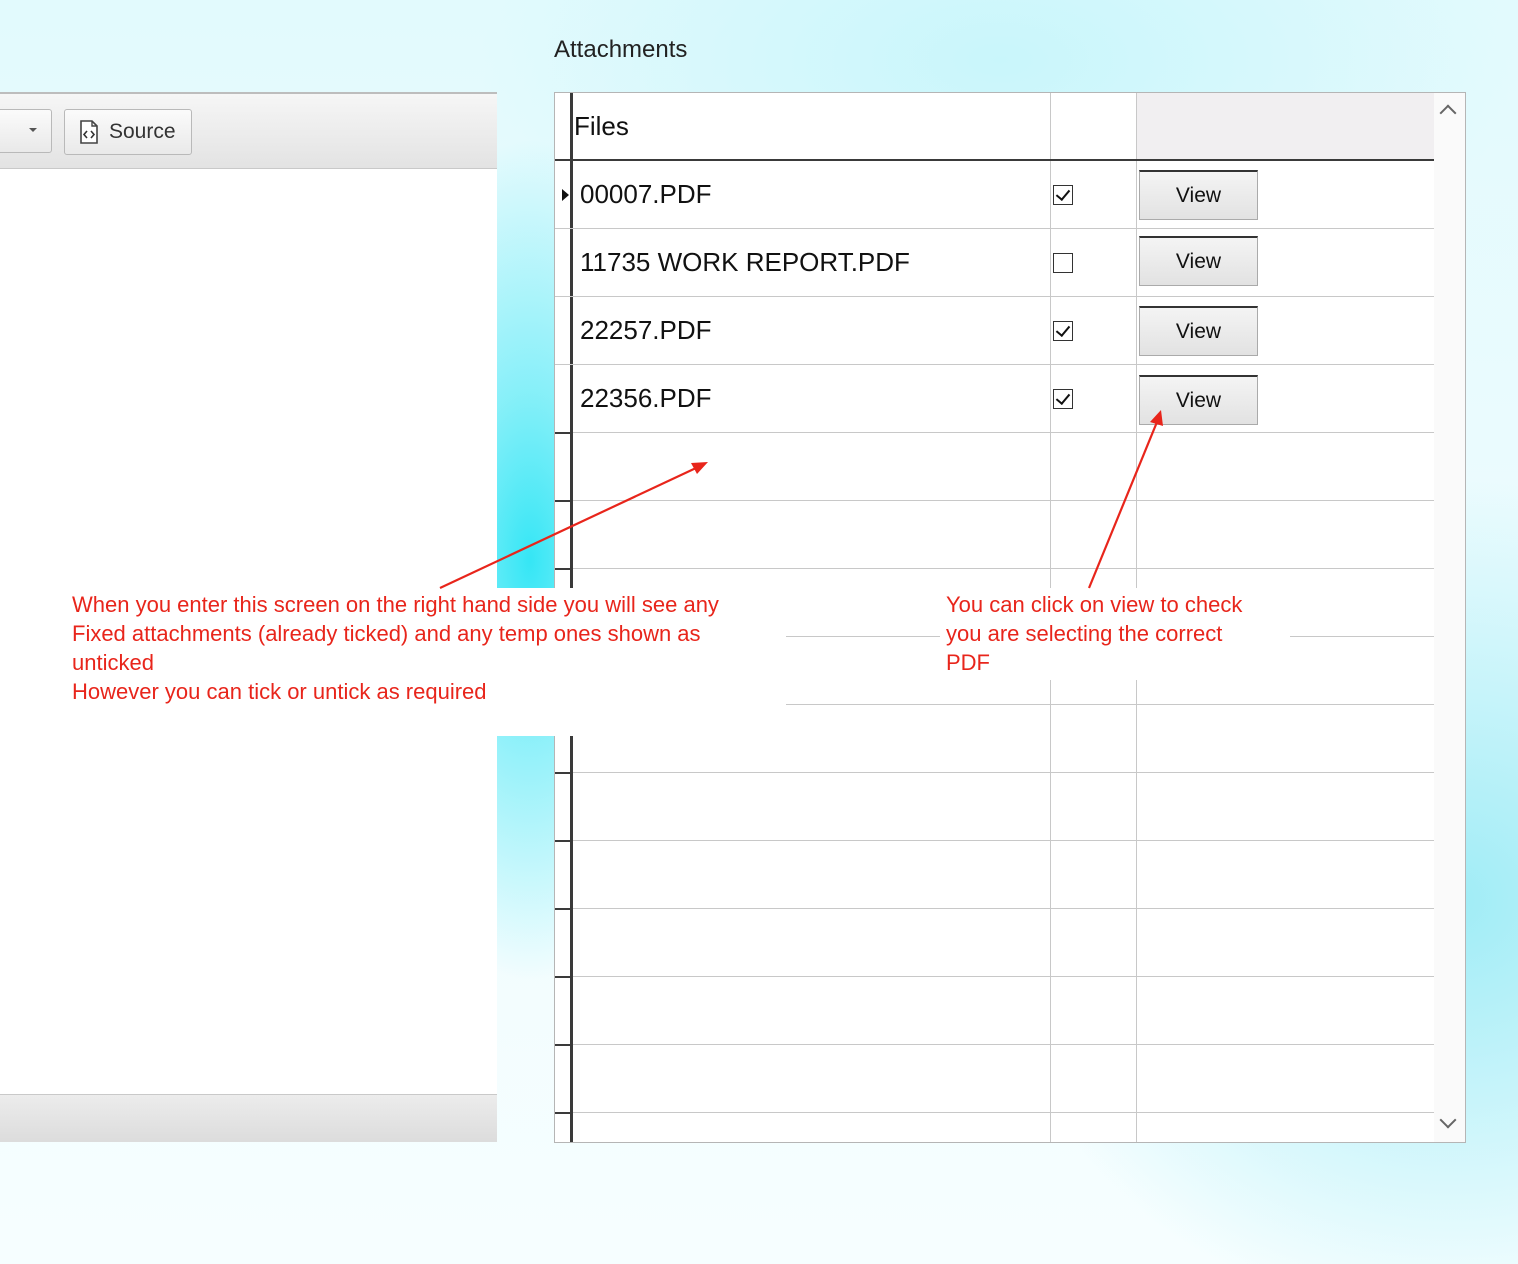  Describe the element at coordinates (1285, 126) in the screenshot. I see `grid-header-filler` at that location.